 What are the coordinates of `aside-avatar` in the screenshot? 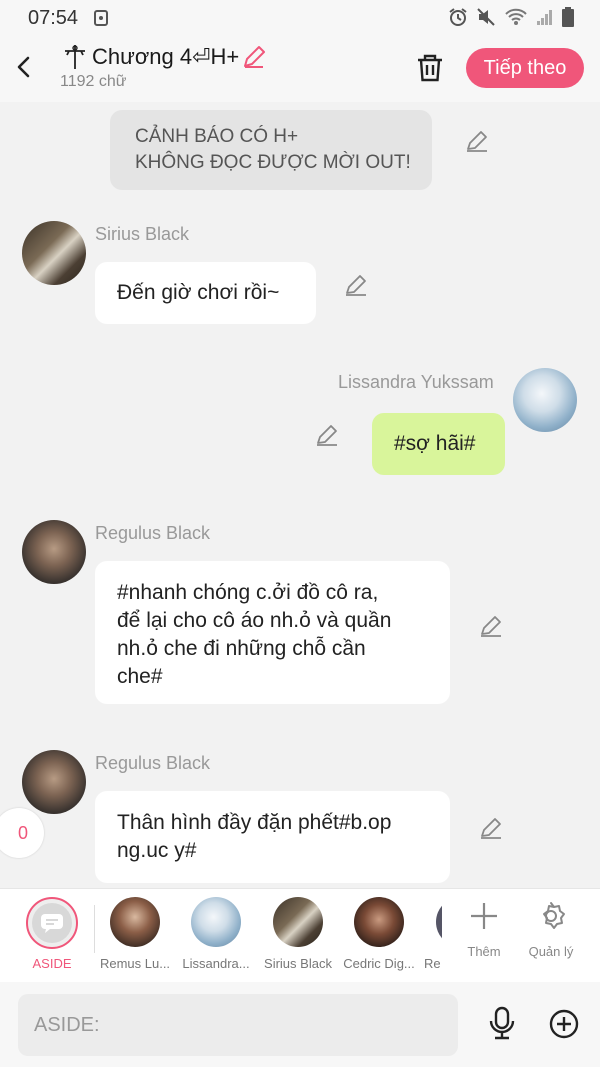 It's located at (52, 923).